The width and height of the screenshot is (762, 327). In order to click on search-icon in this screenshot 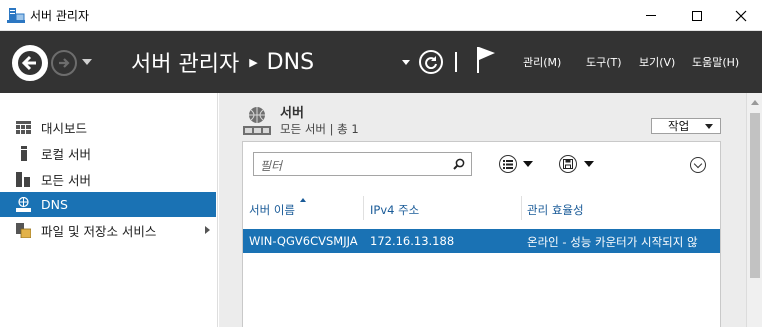, I will do `click(459, 164)`.